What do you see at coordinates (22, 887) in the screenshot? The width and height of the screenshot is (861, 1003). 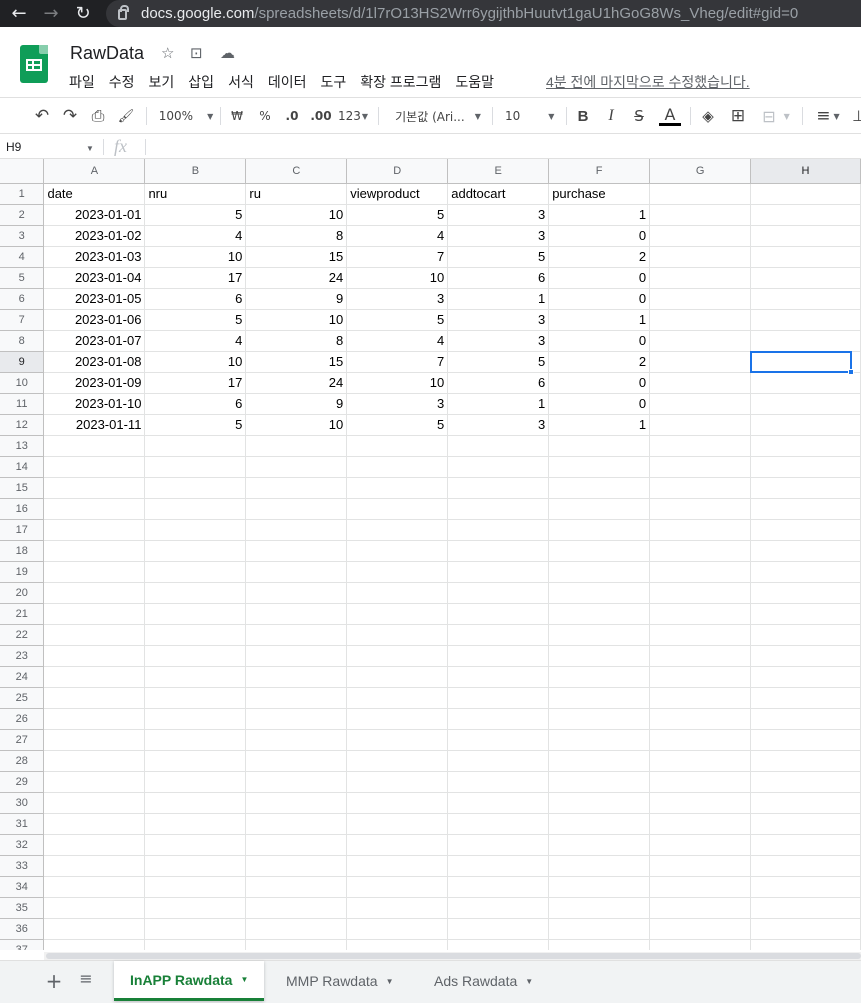 I see `row-header: 34` at bounding box center [22, 887].